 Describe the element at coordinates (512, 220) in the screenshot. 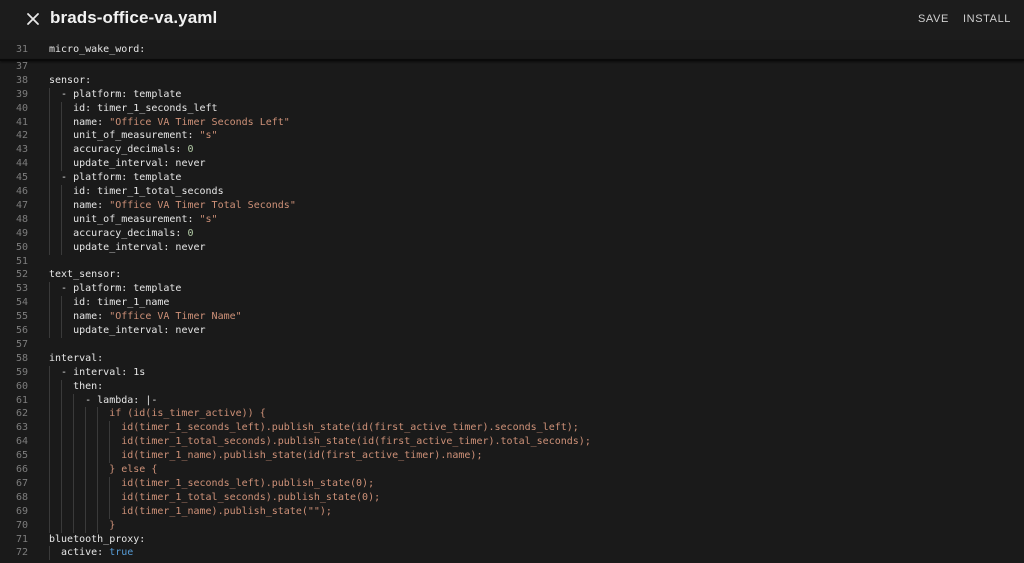

I see `code-line: 48 unit_of_measurement: "s"` at that location.